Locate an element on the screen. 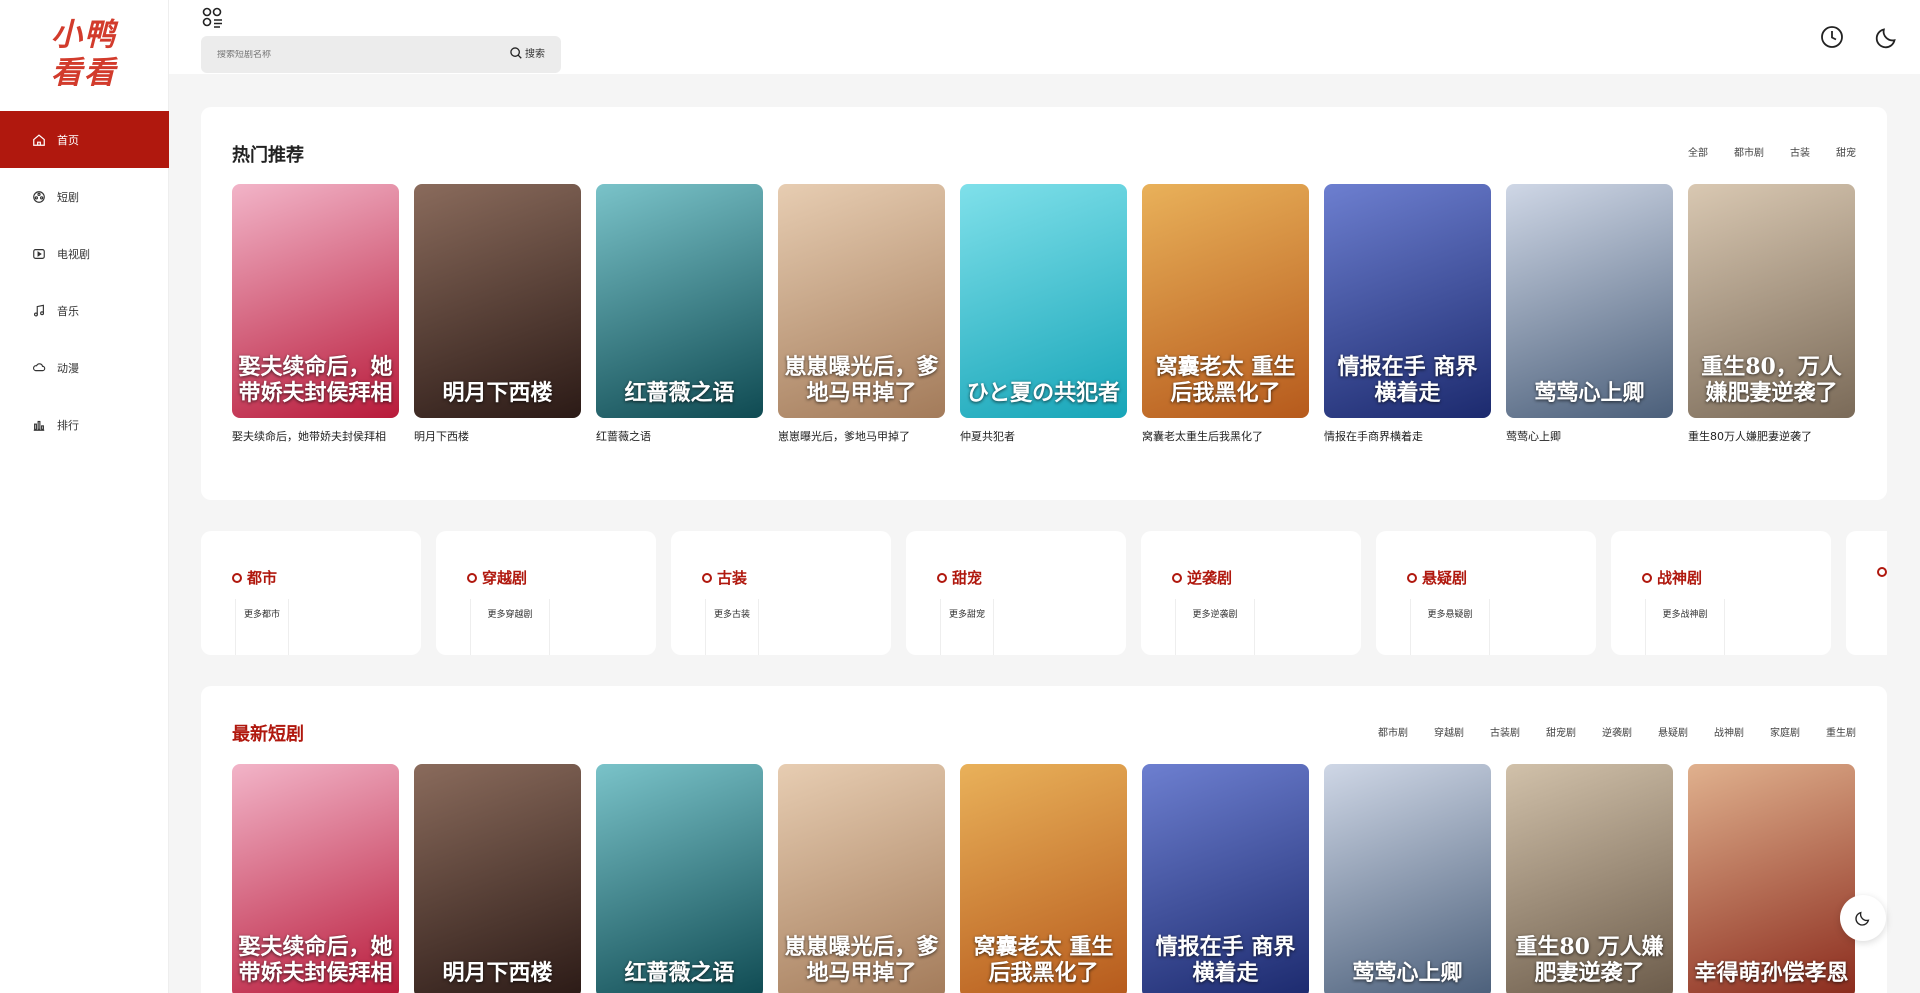 Image resolution: width=1920 pixels, height=993 pixels. drama-card: 情报在手 商界横着走 is located at coordinates (1225, 878).